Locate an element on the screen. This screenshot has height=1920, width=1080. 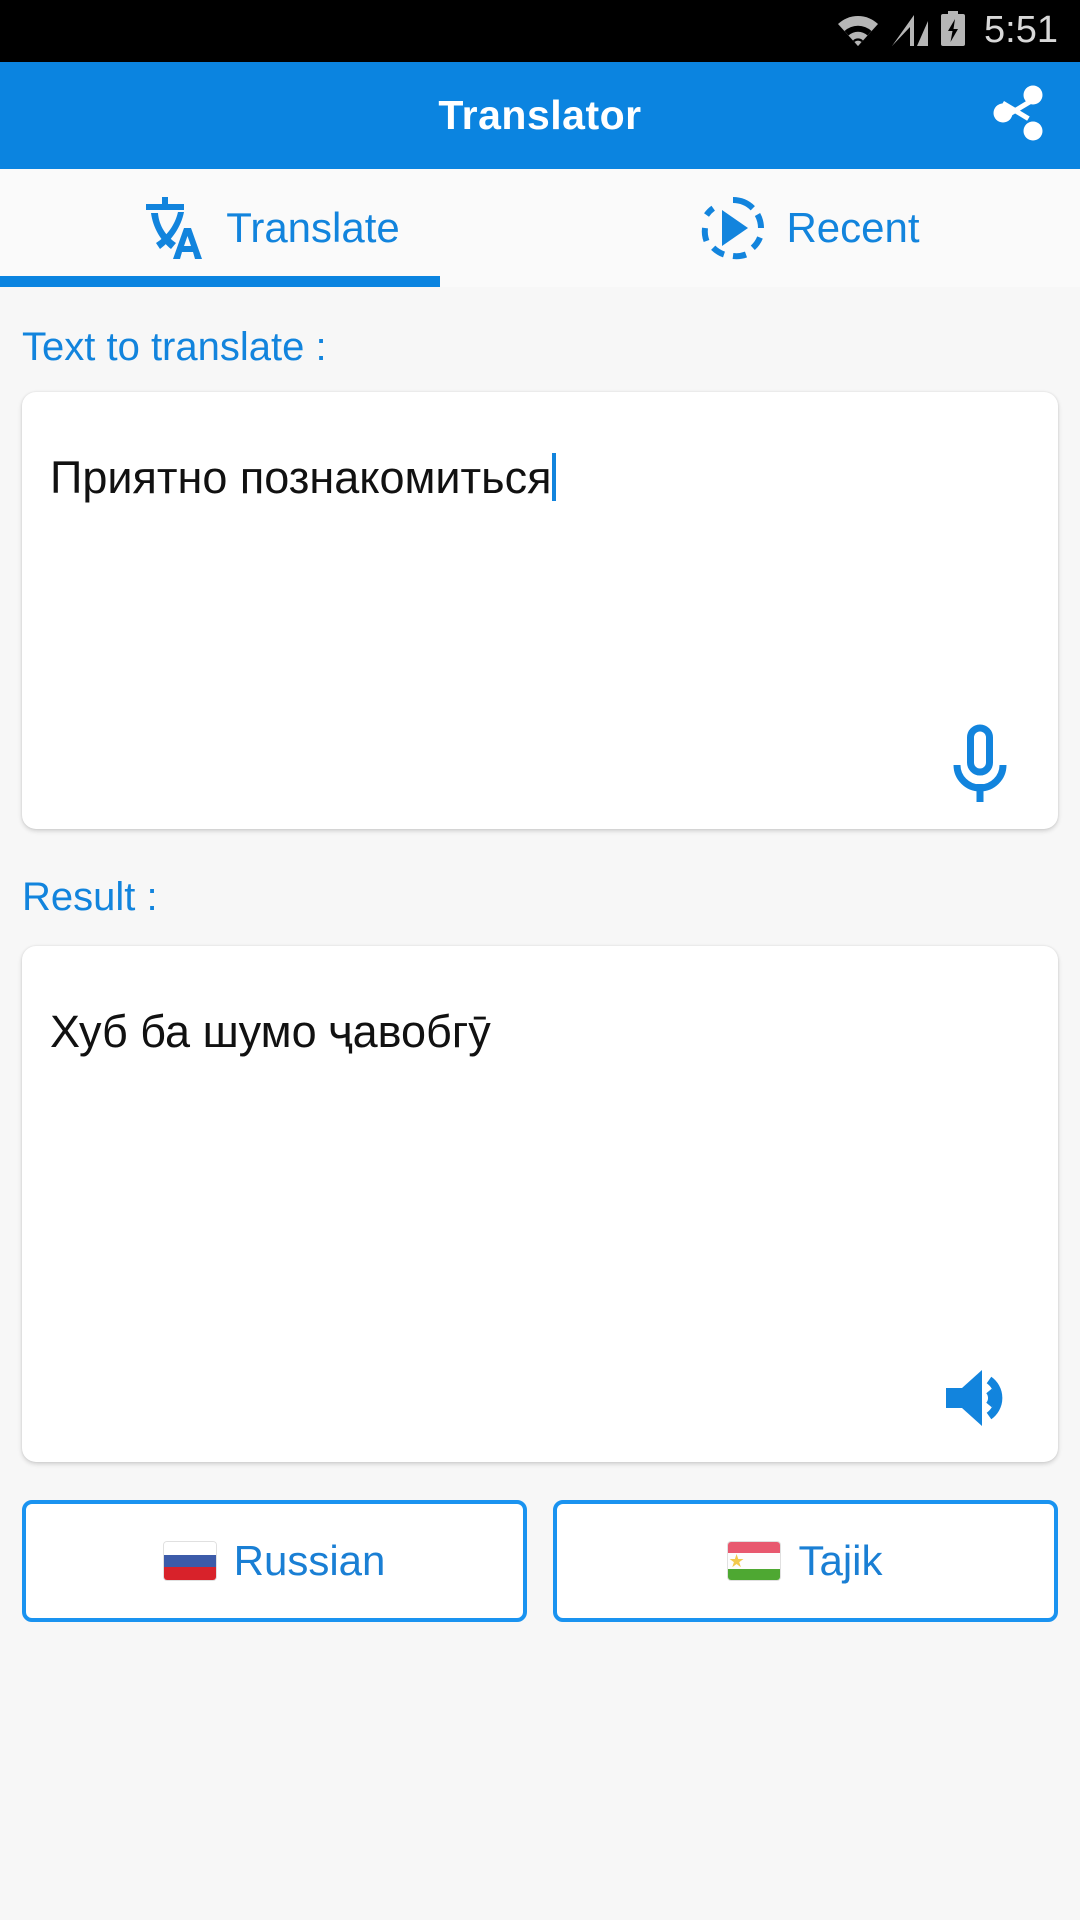
input-section-label: Text to translate : is located at coordinates (174, 347).